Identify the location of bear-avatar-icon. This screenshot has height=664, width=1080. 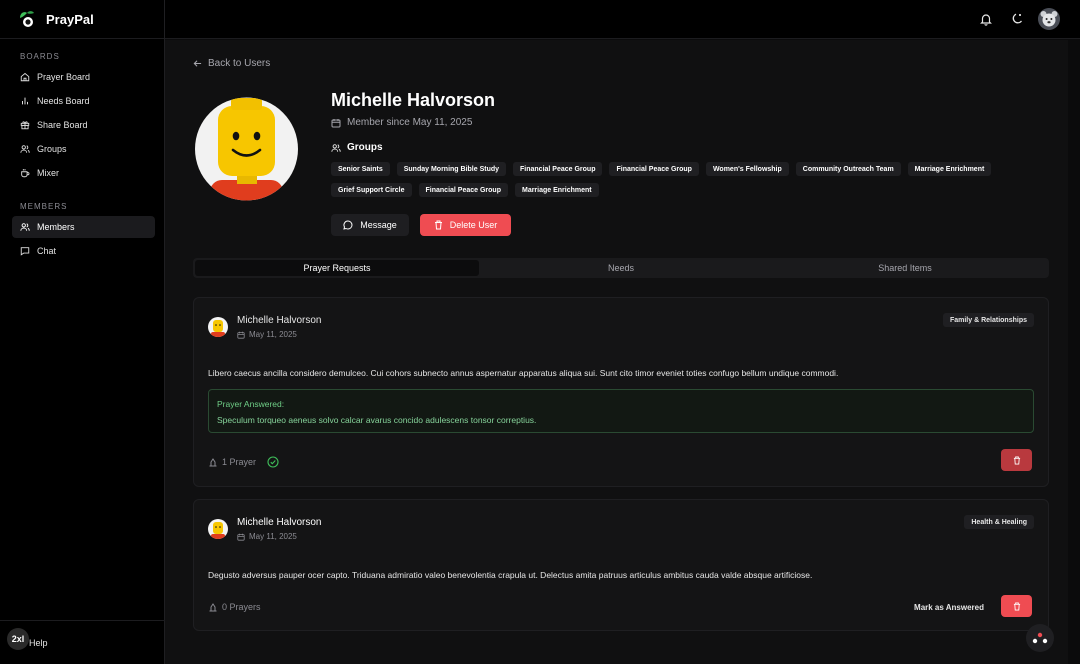
(1049, 19).